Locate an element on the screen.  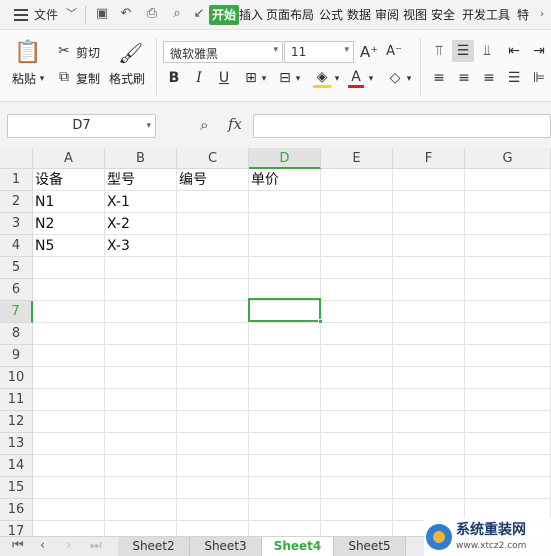
column-header-b: B is located at coordinates (141, 158).